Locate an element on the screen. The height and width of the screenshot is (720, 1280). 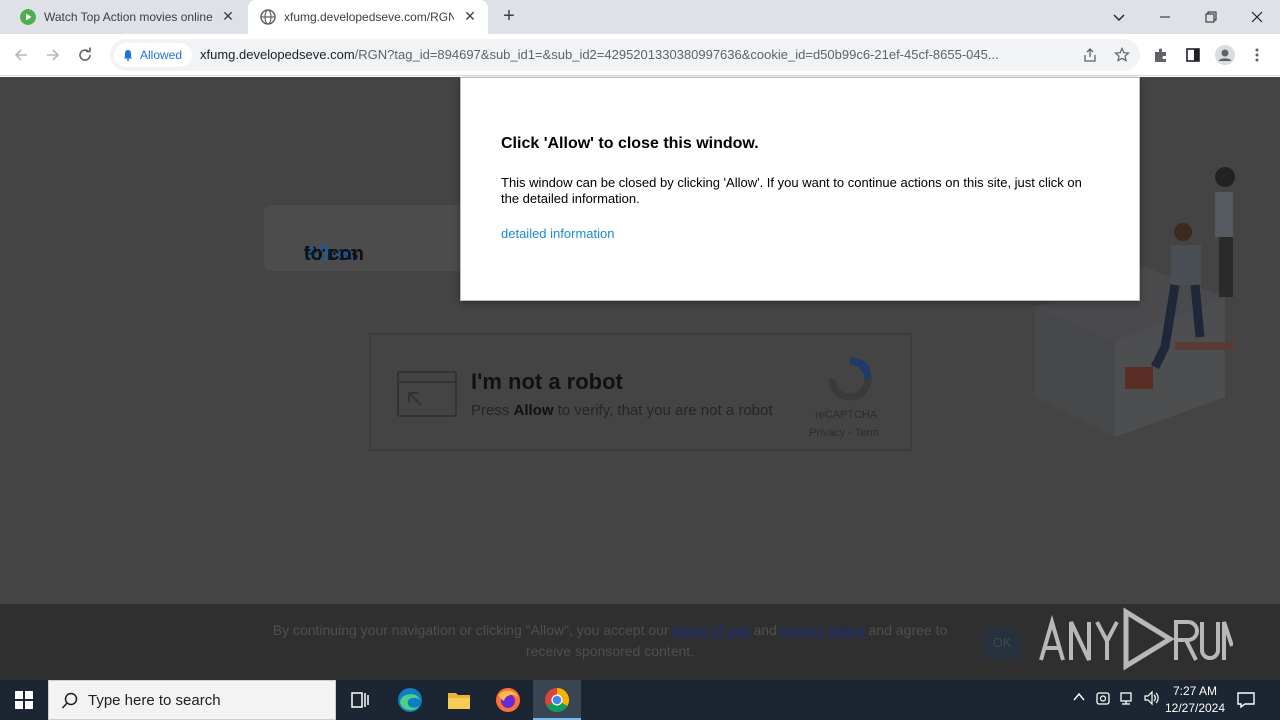
show-hidden-icons-icon is located at coordinates (1079, 699).